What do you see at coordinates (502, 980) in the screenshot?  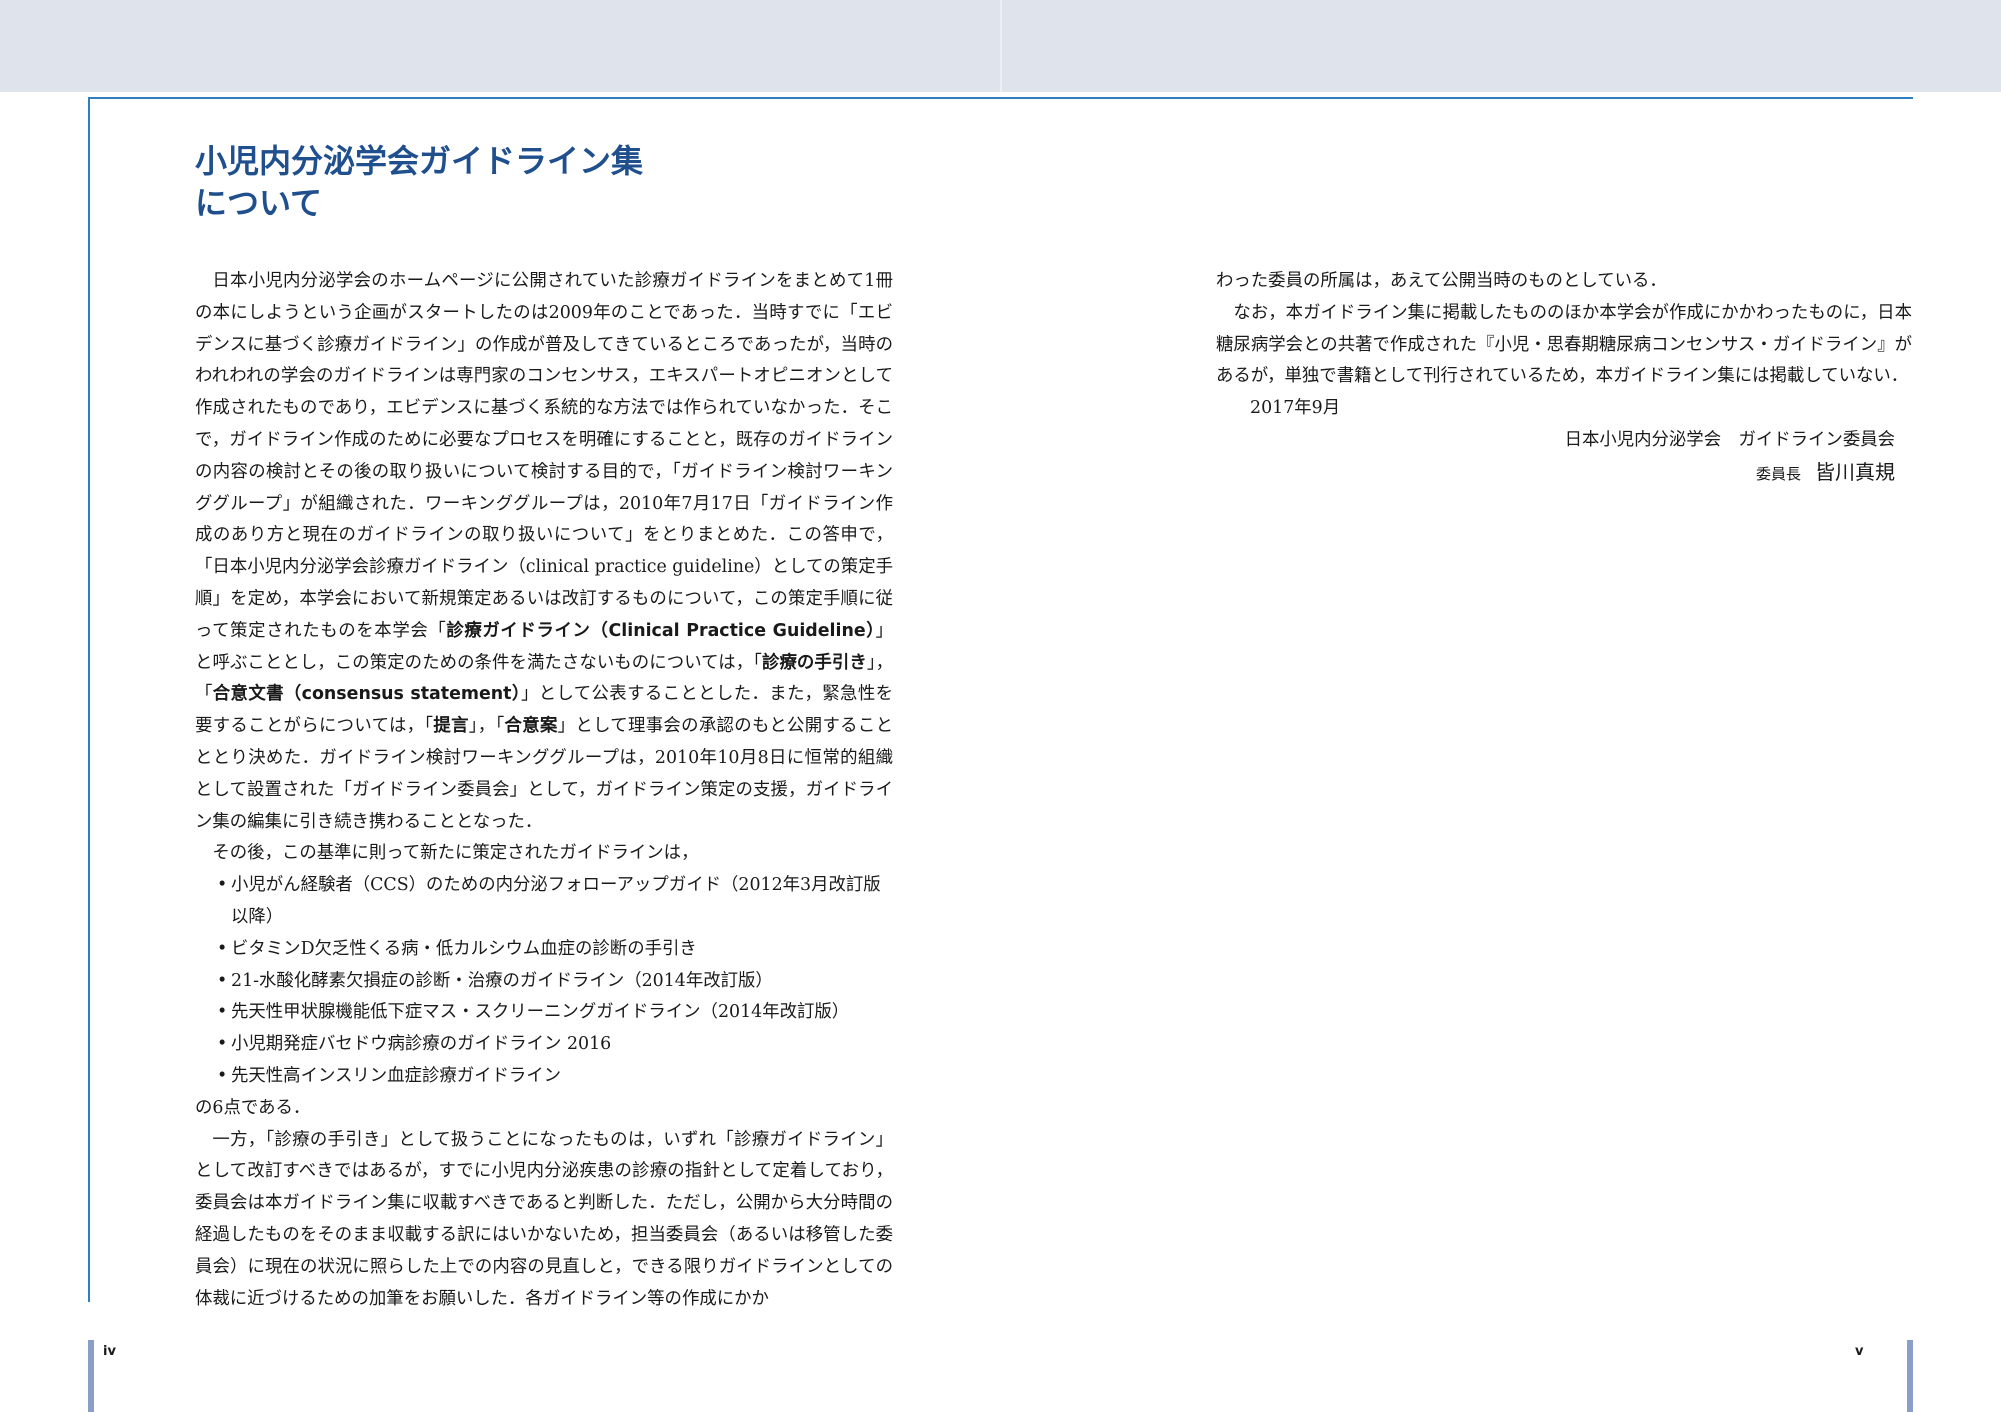 I see `list-item-text: 21-水酸化酵素欠損症の診断・治療のガイドライン（2014年改訂版）` at bounding box center [502, 980].